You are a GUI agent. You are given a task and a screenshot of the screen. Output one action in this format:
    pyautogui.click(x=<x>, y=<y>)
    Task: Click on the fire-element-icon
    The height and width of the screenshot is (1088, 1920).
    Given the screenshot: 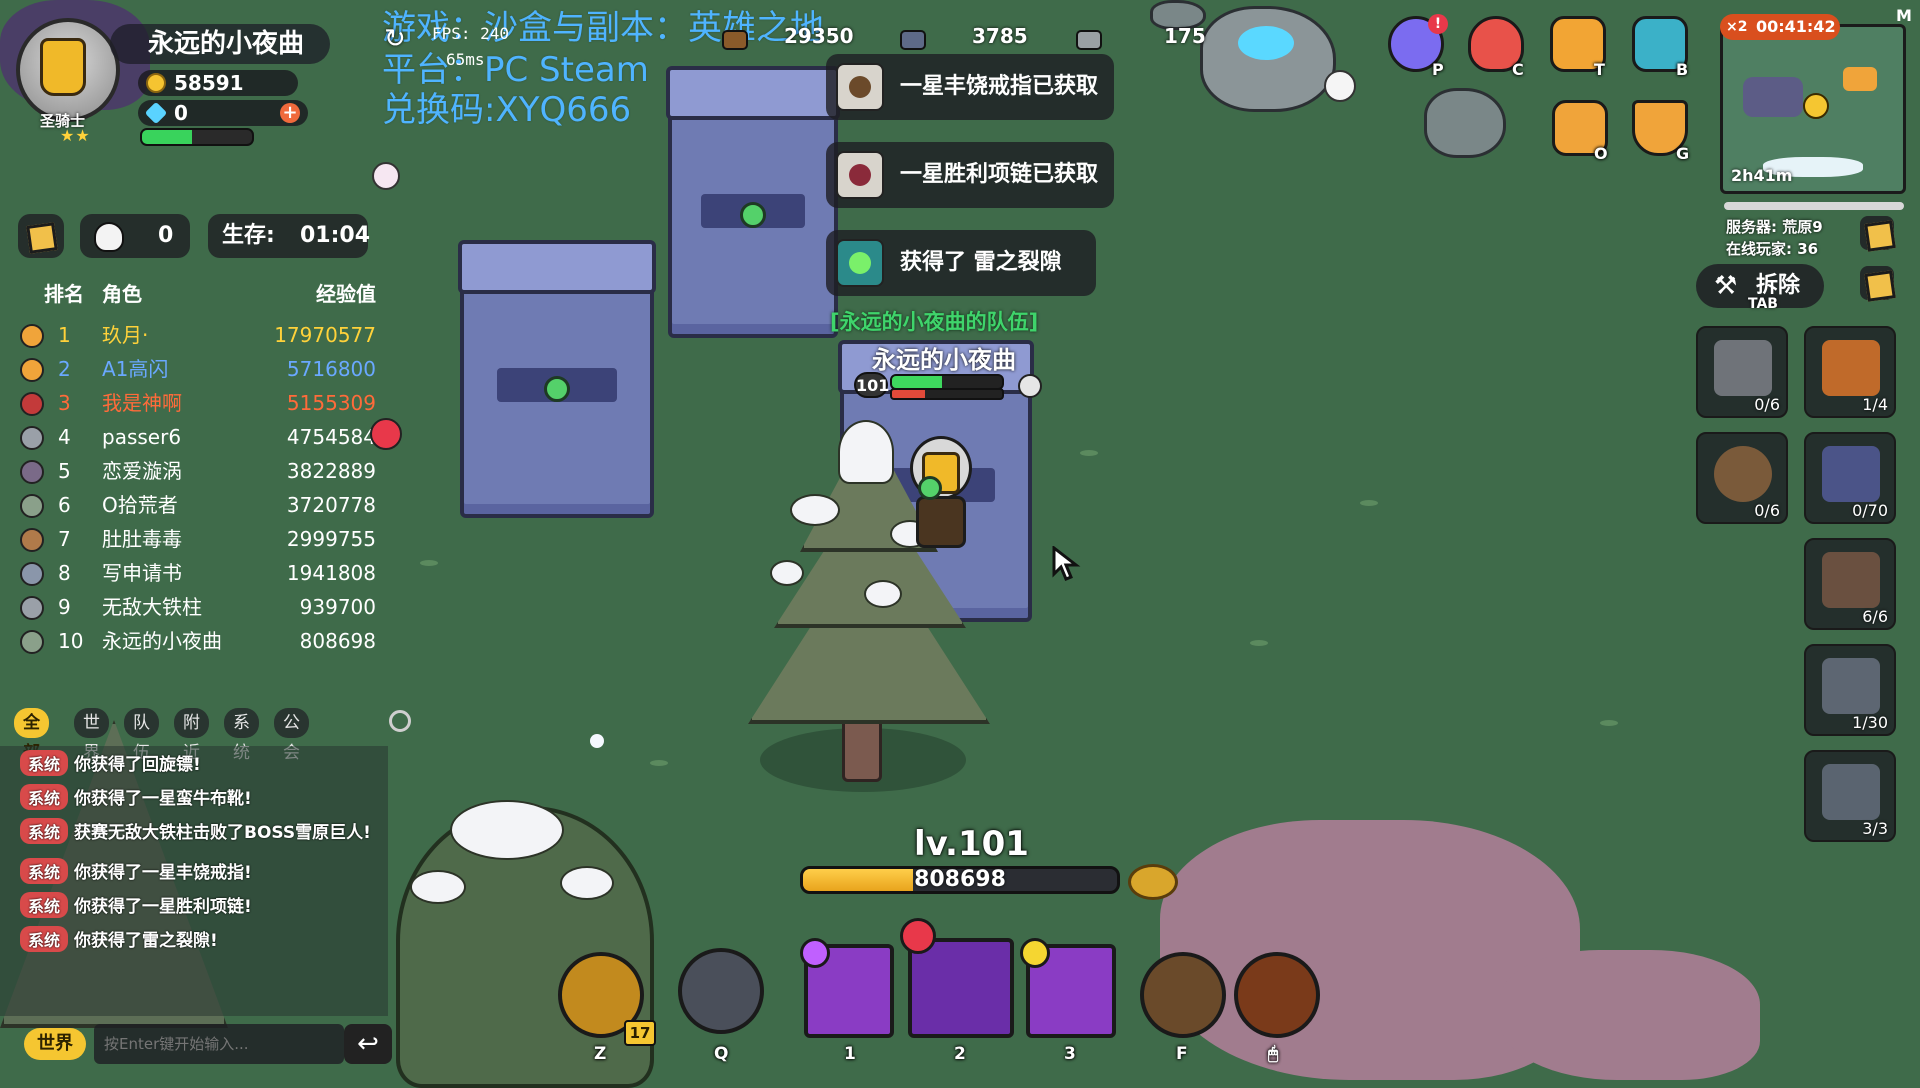 What is the action you would take?
    pyautogui.click(x=918, y=936)
    